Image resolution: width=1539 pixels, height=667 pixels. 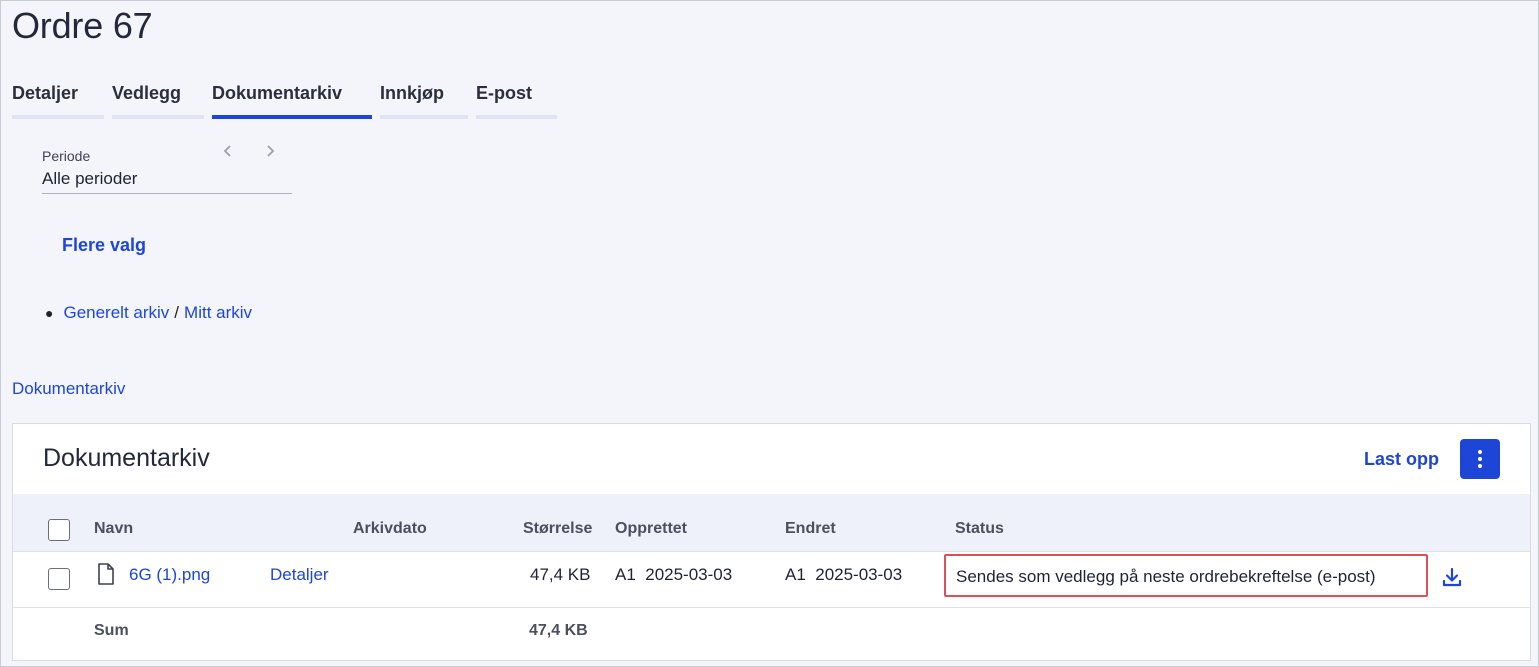 I want to click on file-name-link: 6G (1).png, so click(x=169, y=575).